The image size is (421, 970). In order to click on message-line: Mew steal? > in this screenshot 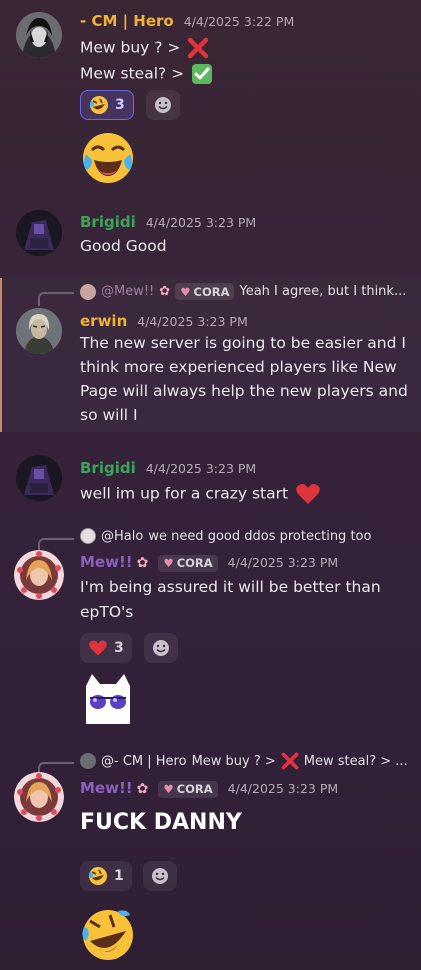, I will do `click(146, 74)`.